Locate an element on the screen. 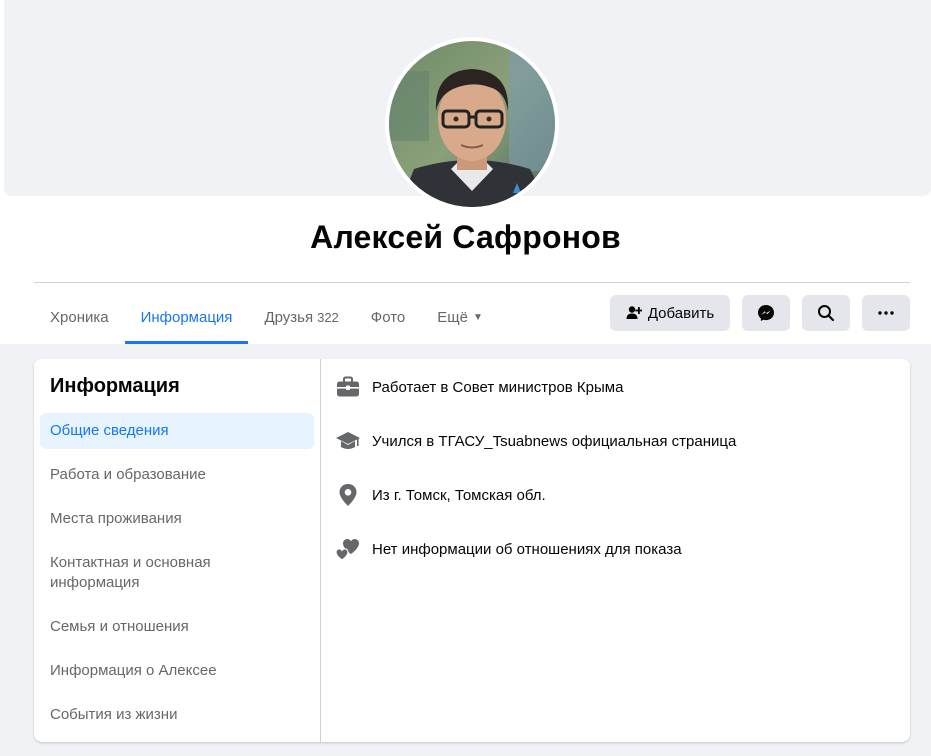 This screenshot has width=931, height=756. profile-tabs: Хроника Информация Друзья 322 Фото Ещё ▼ is located at coordinates (266, 318).